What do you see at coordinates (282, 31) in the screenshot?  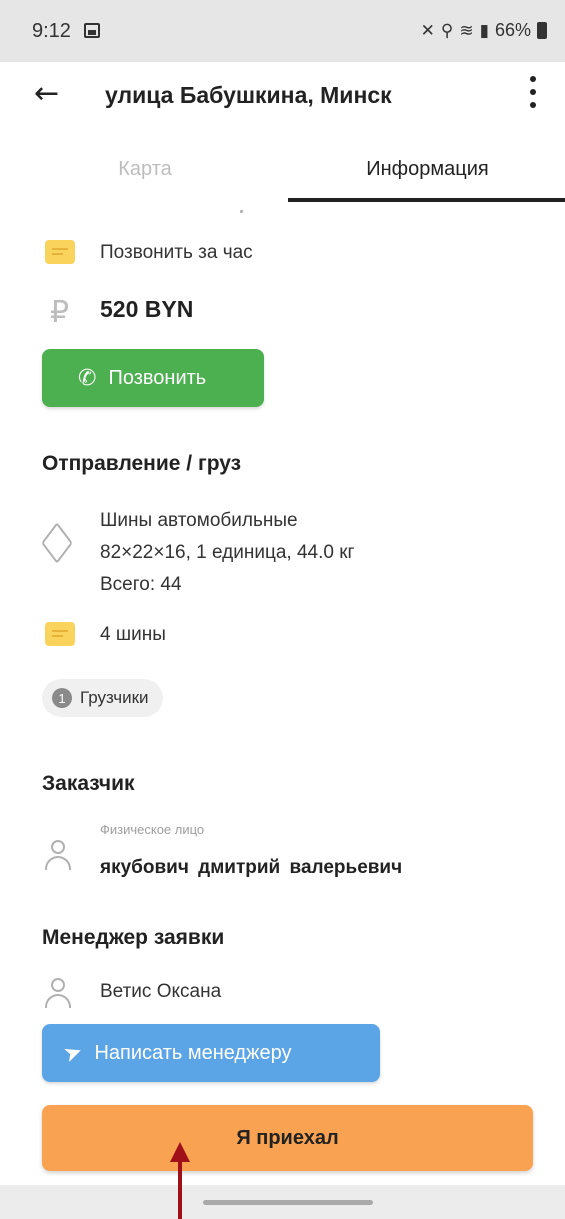 I see `status-bar: 9:12 ✕ ⚲ ≋ ▮ 66%` at bounding box center [282, 31].